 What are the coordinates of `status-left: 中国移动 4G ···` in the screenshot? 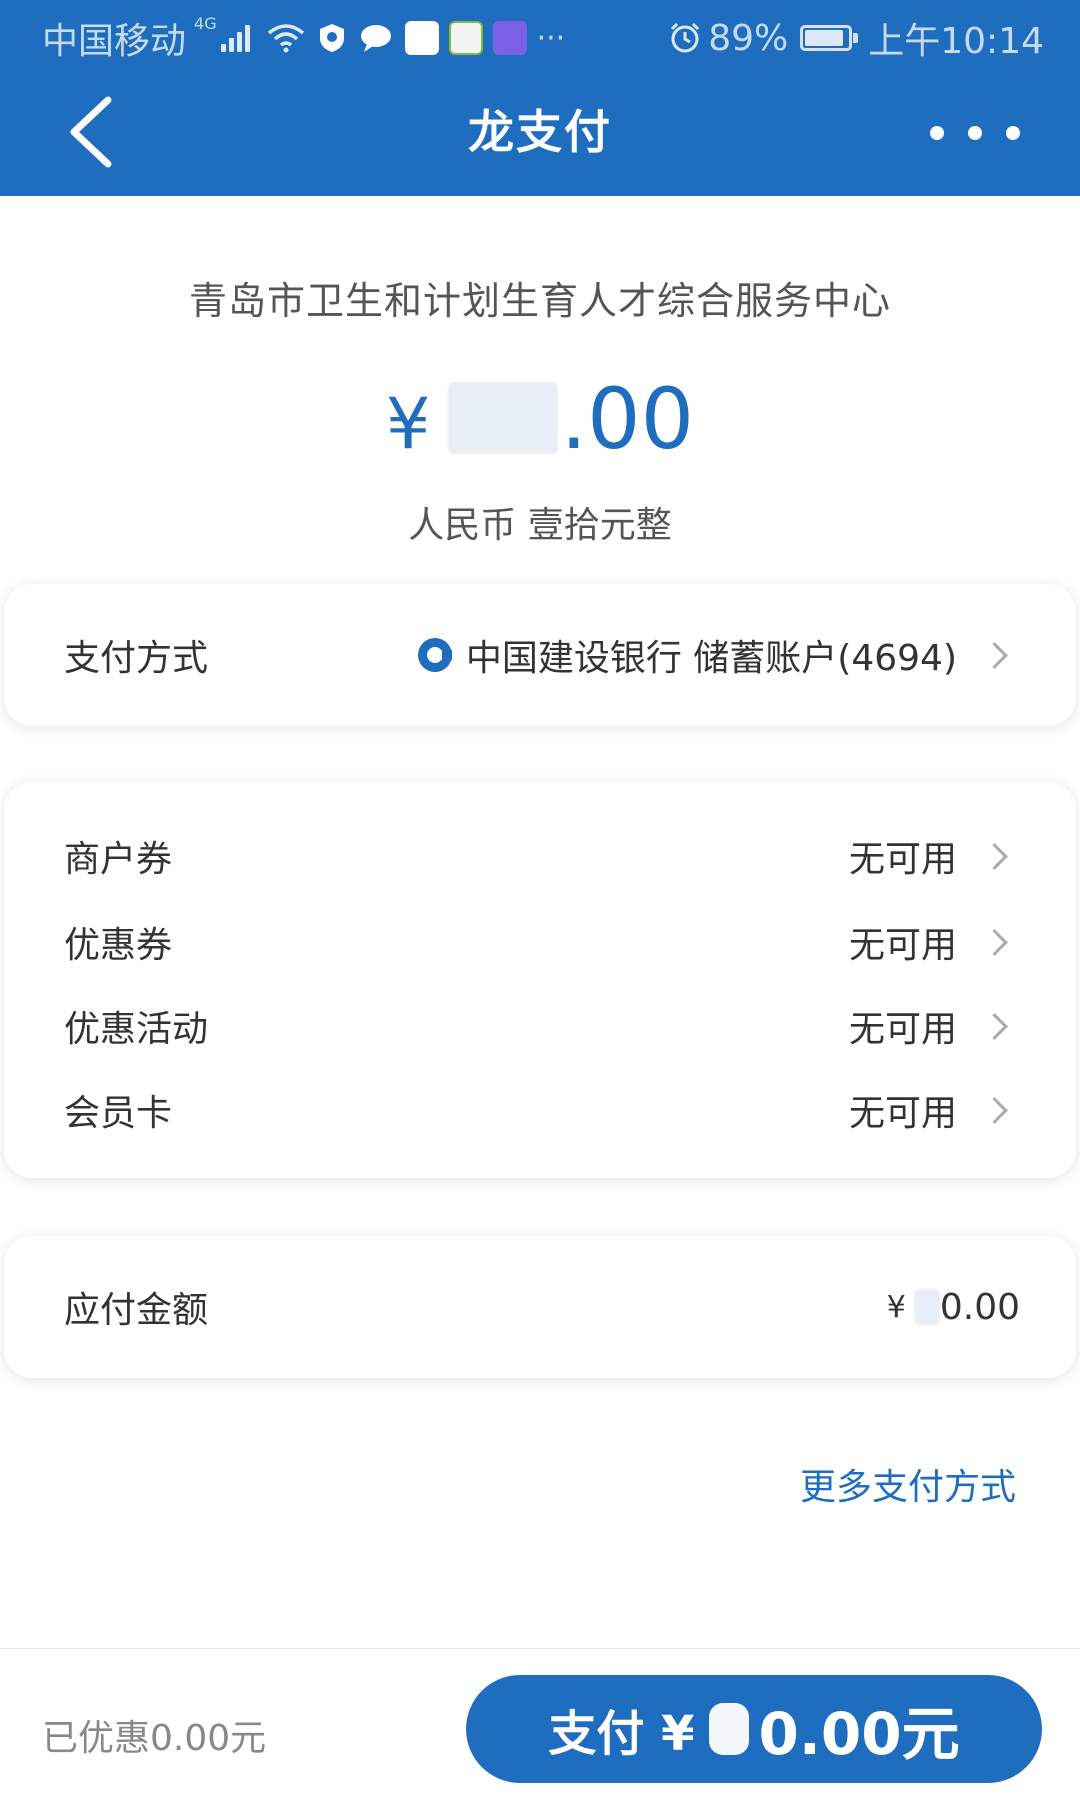 It's located at (303, 38).